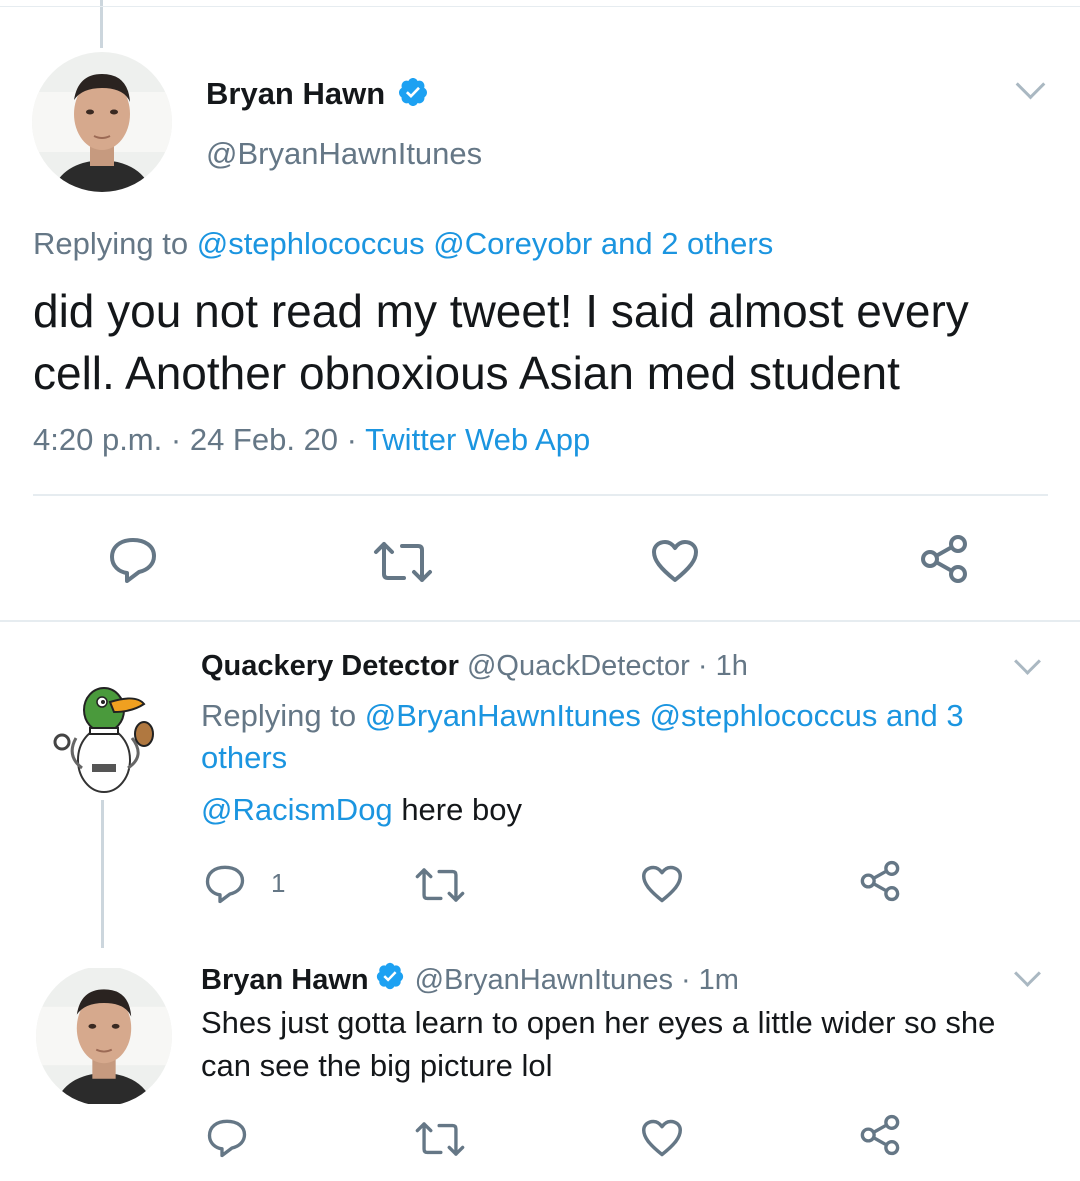 This screenshot has width=1080, height=1181. I want to click on author-name-row: Bryan Hawn, so click(317, 94).